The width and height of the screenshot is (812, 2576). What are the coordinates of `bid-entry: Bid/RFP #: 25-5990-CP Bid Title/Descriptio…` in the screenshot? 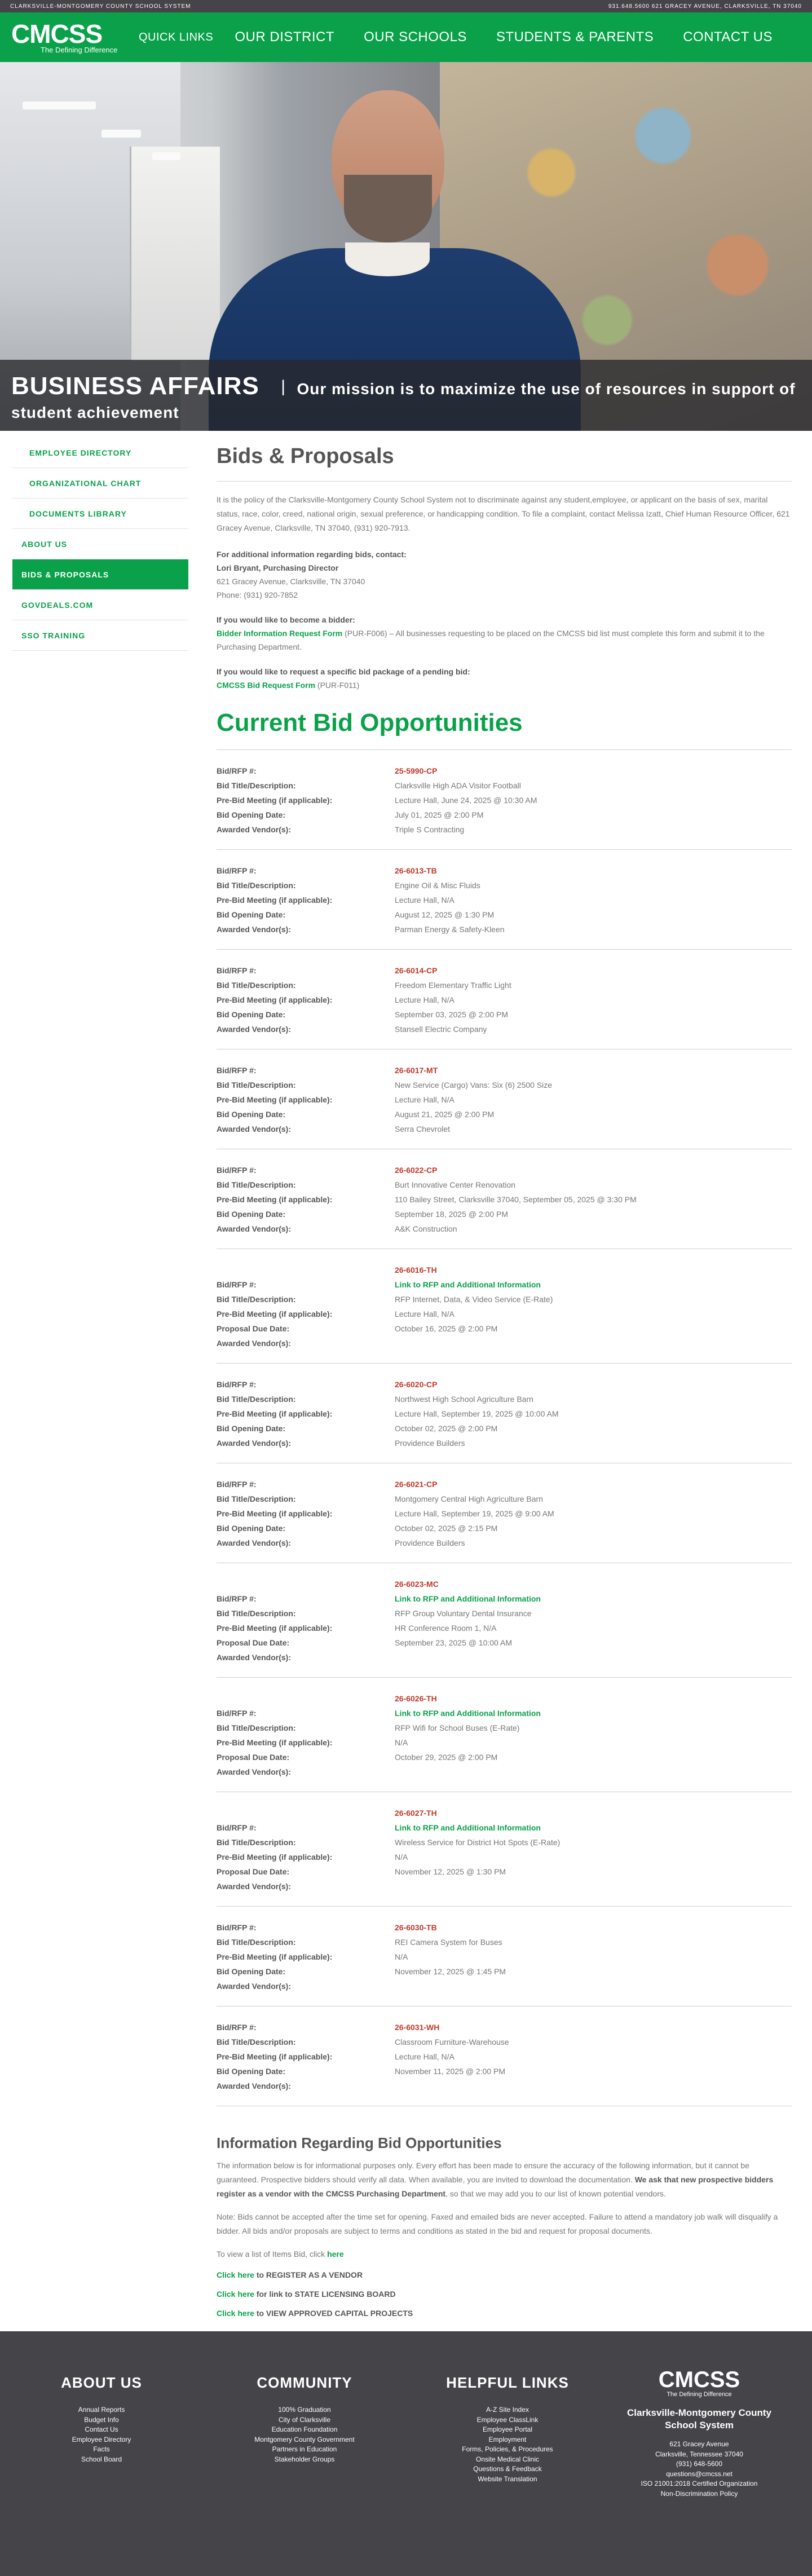 It's located at (504, 800).